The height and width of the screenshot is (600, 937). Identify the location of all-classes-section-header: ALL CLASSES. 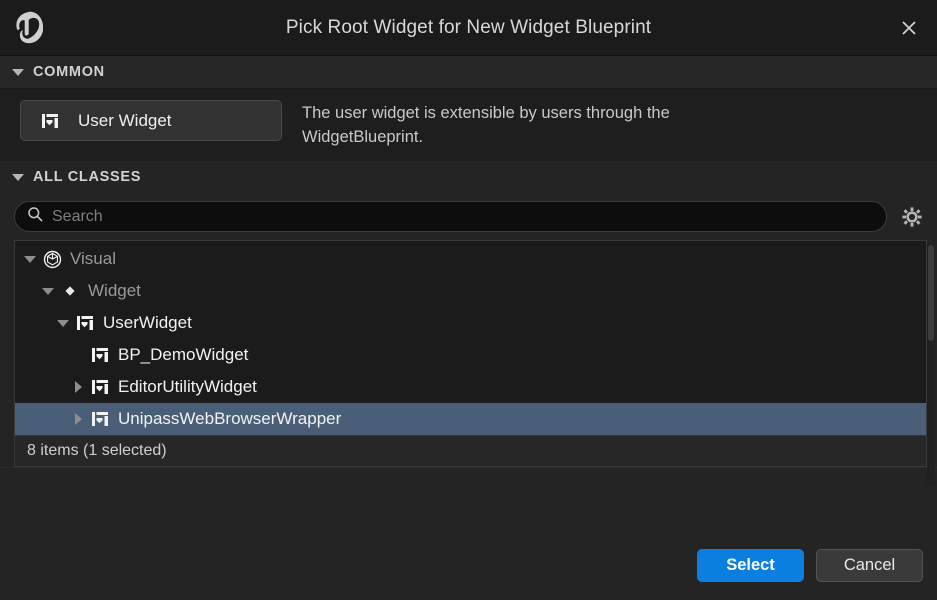
(468, 177).